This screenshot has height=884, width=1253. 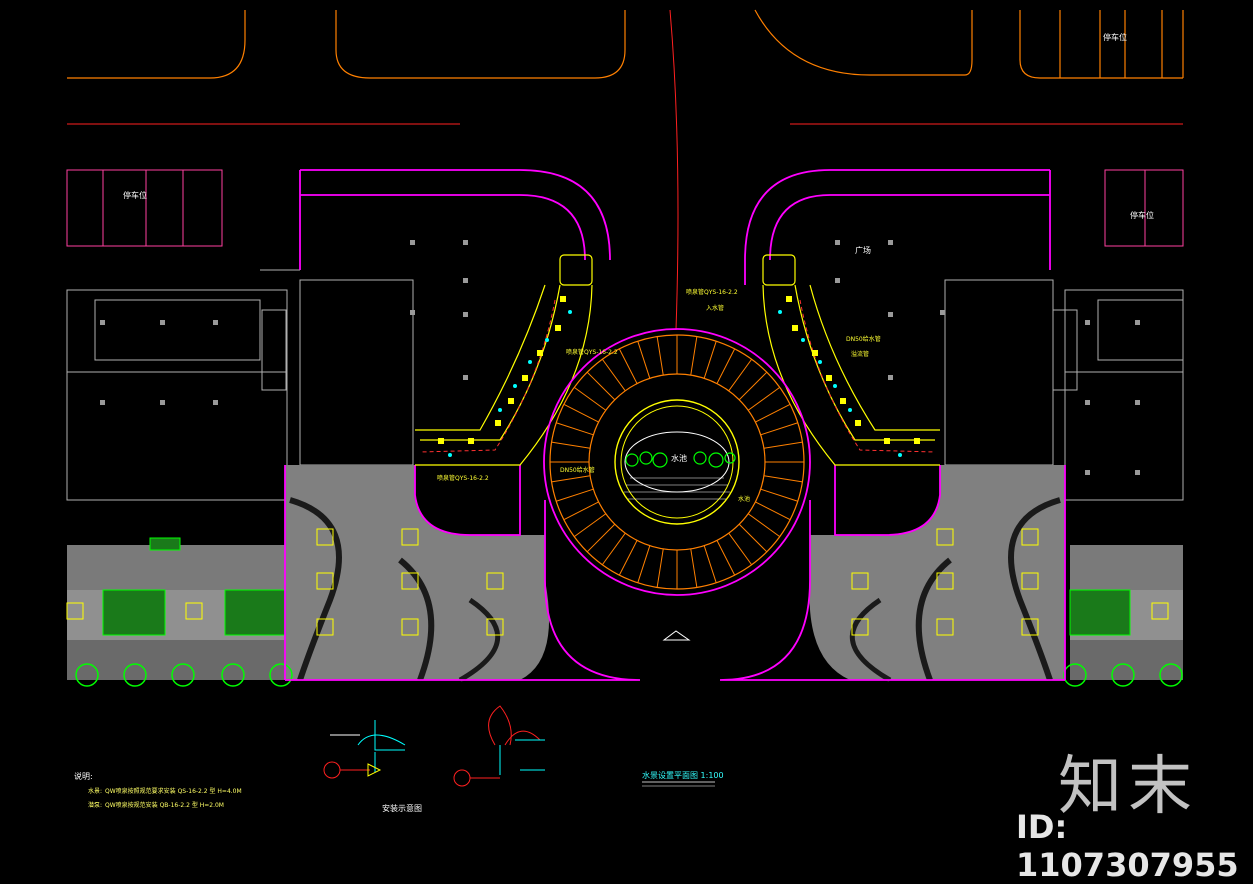 What do you see at coordinates (679, 458) in the screenshot?
I see `pool-label: 水池` at bounding box center [679, 458].